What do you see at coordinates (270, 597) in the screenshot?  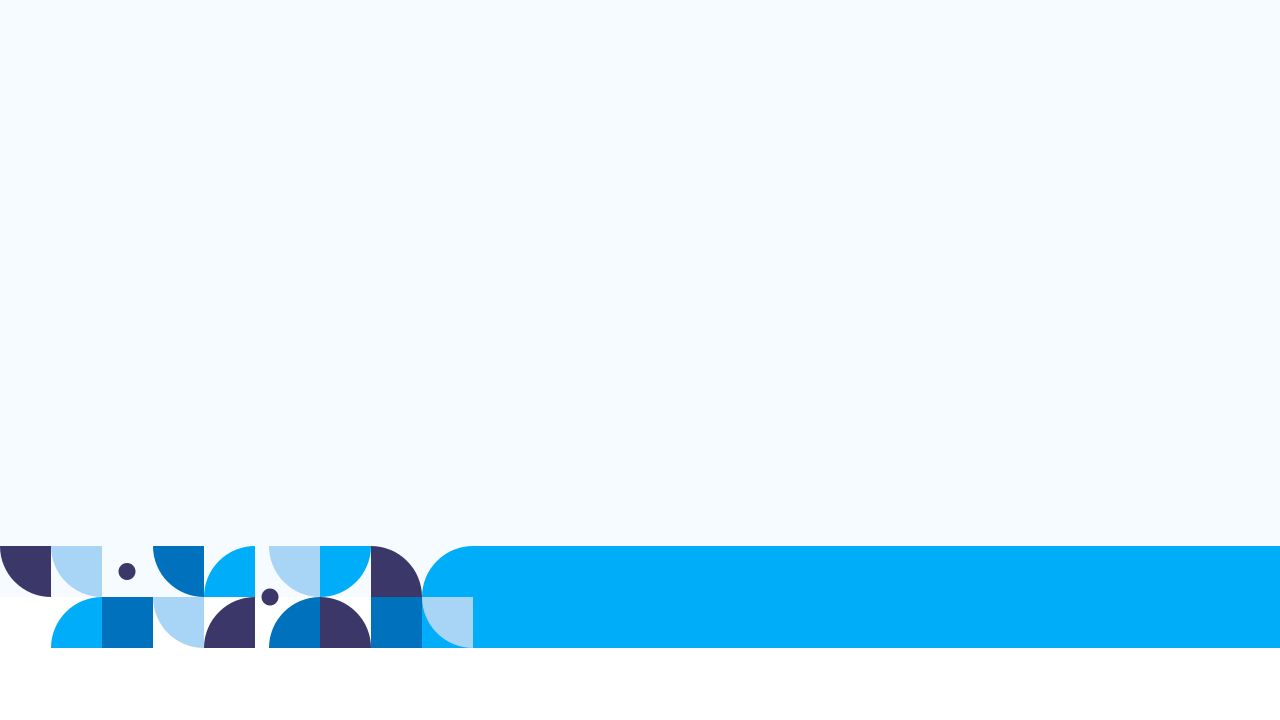 I see `dot-middle` at bounding box center [270, 597].